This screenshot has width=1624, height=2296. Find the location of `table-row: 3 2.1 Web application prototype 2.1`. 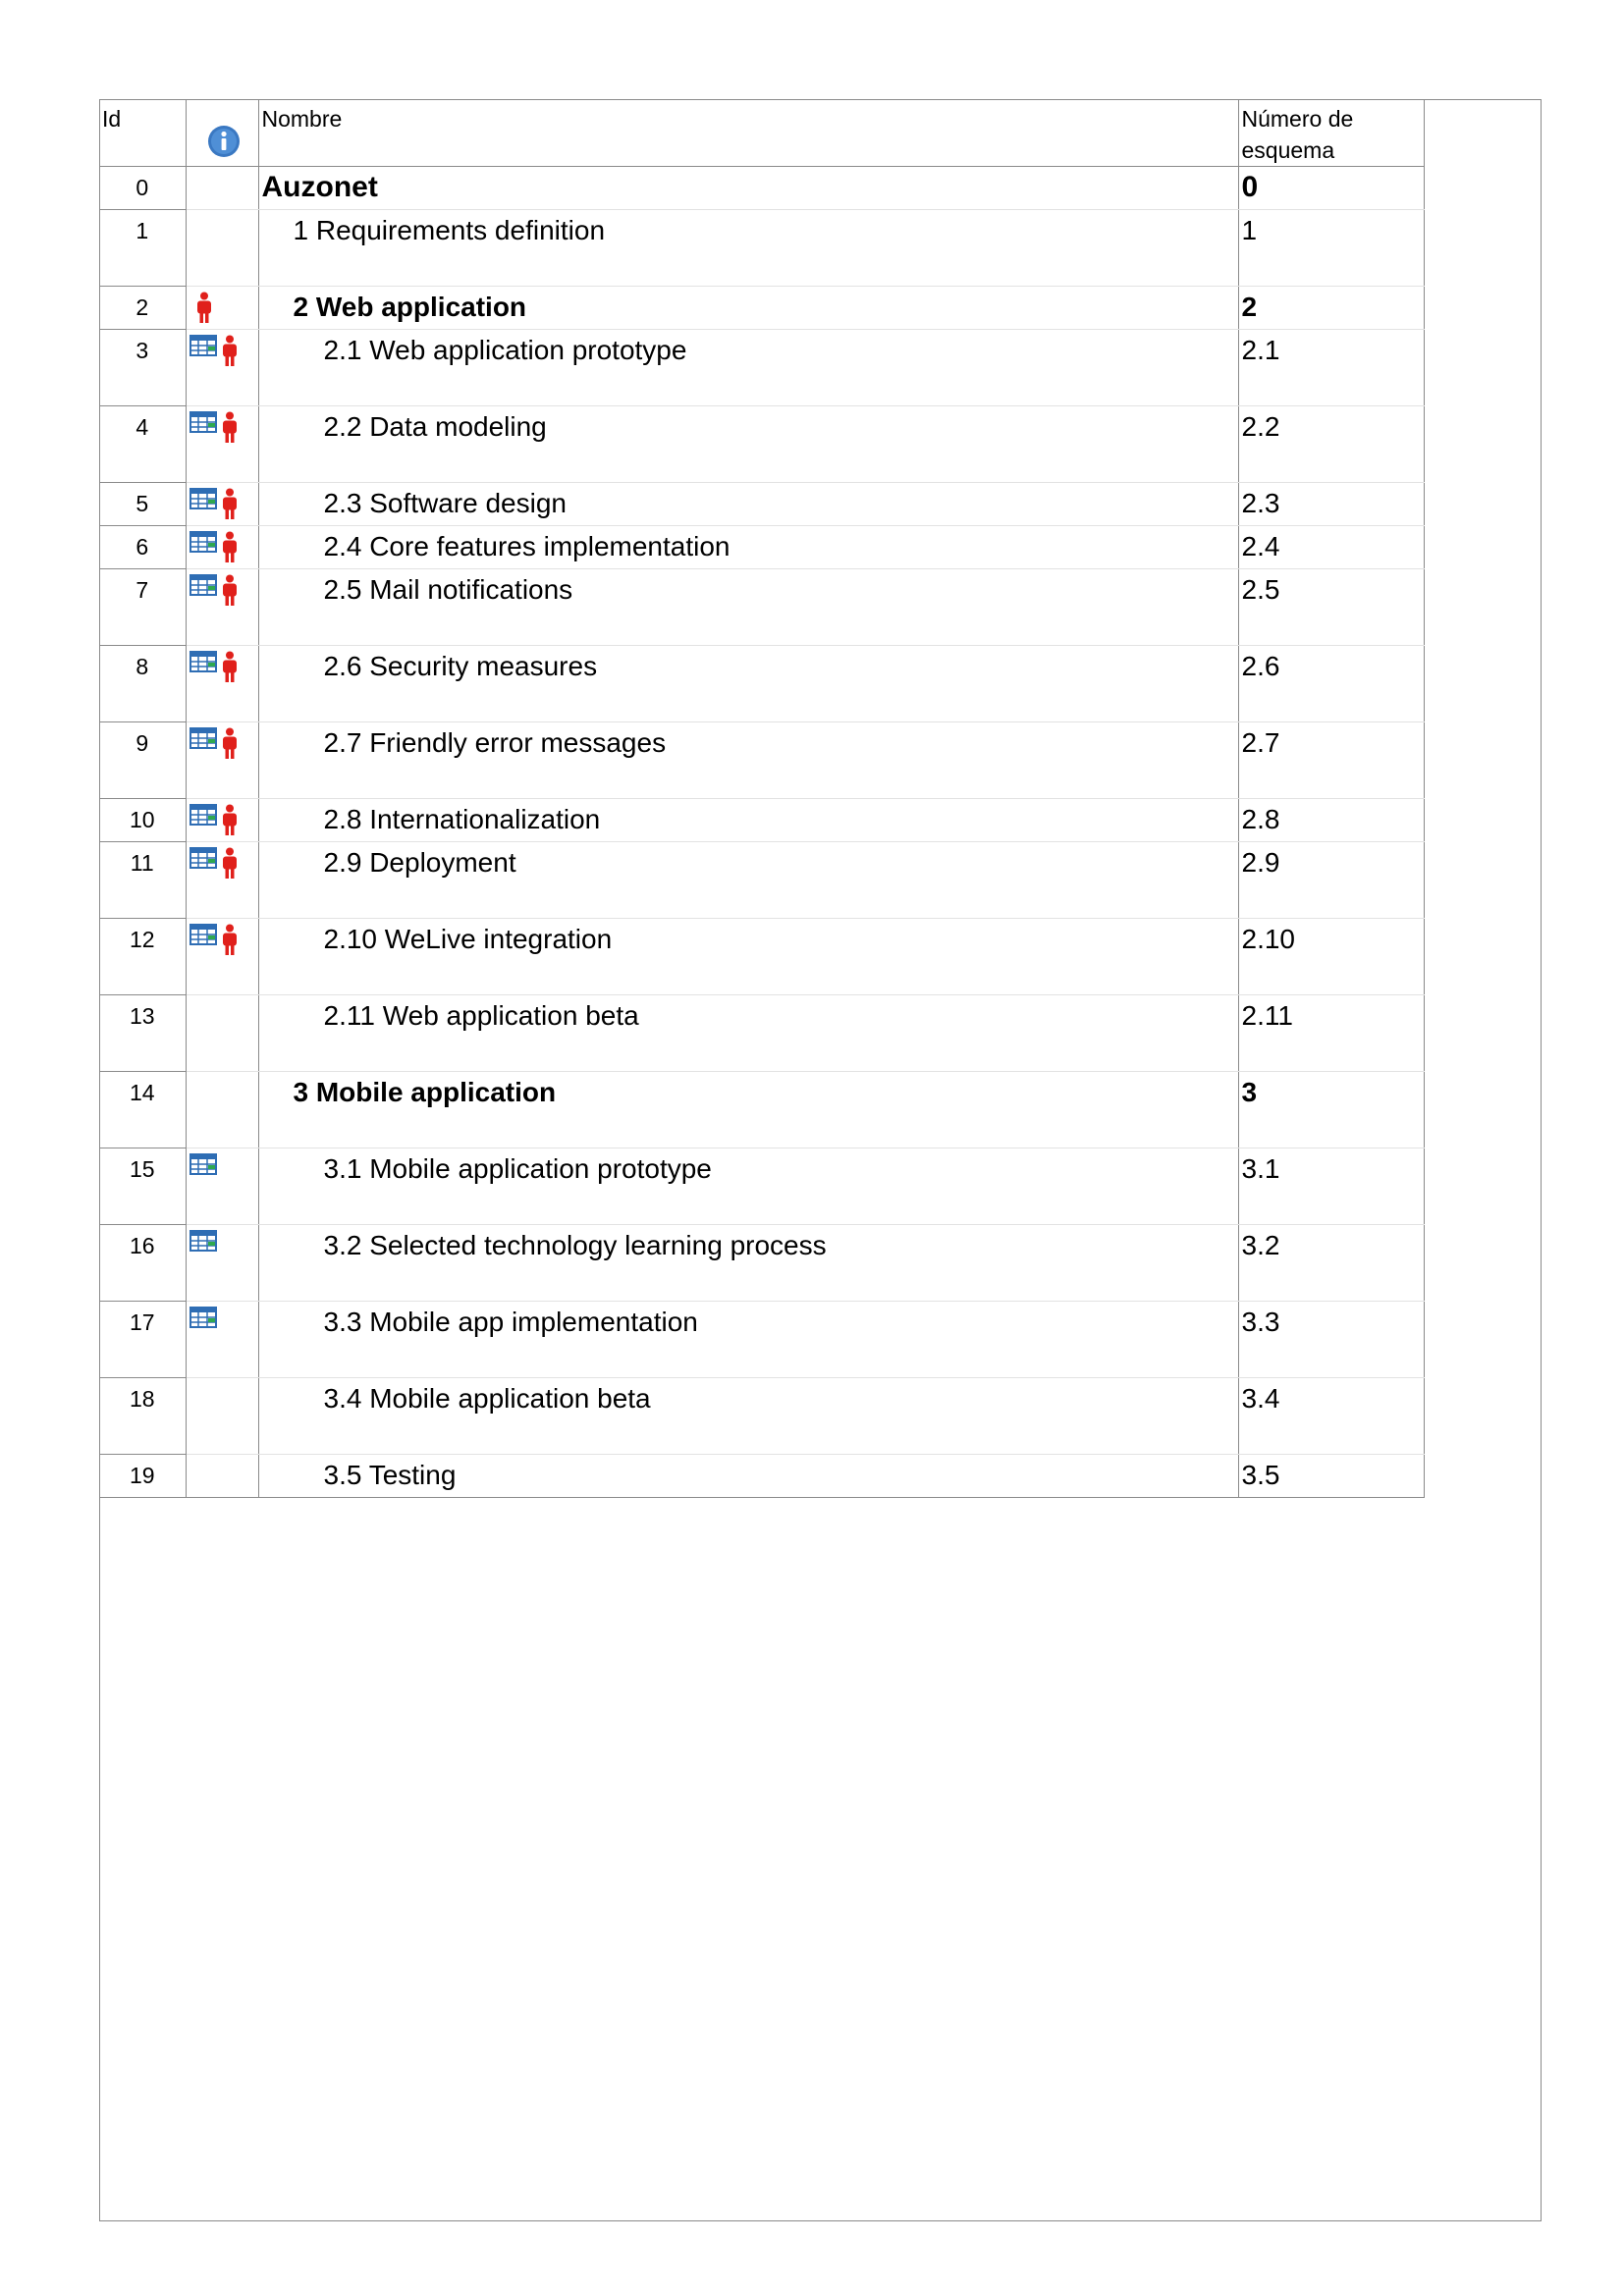

table-row: 3 2.1 Web application prototype 2.1 is located at coordinates (762, 368).